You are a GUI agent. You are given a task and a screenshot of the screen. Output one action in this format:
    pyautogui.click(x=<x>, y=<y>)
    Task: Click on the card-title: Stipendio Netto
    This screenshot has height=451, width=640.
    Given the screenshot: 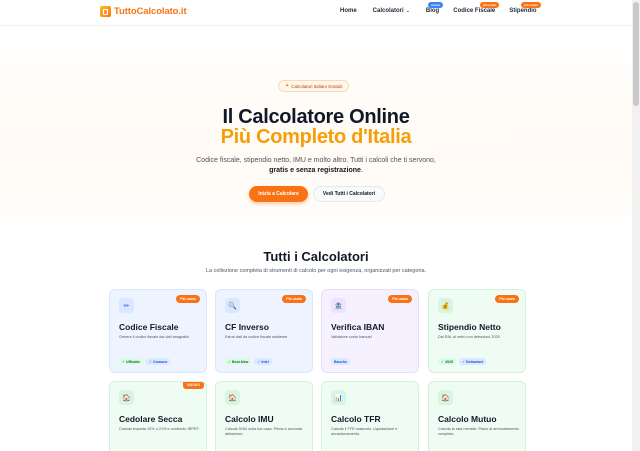 What is the action you would take?
    pyautogui.click(x=469, y=327)
    